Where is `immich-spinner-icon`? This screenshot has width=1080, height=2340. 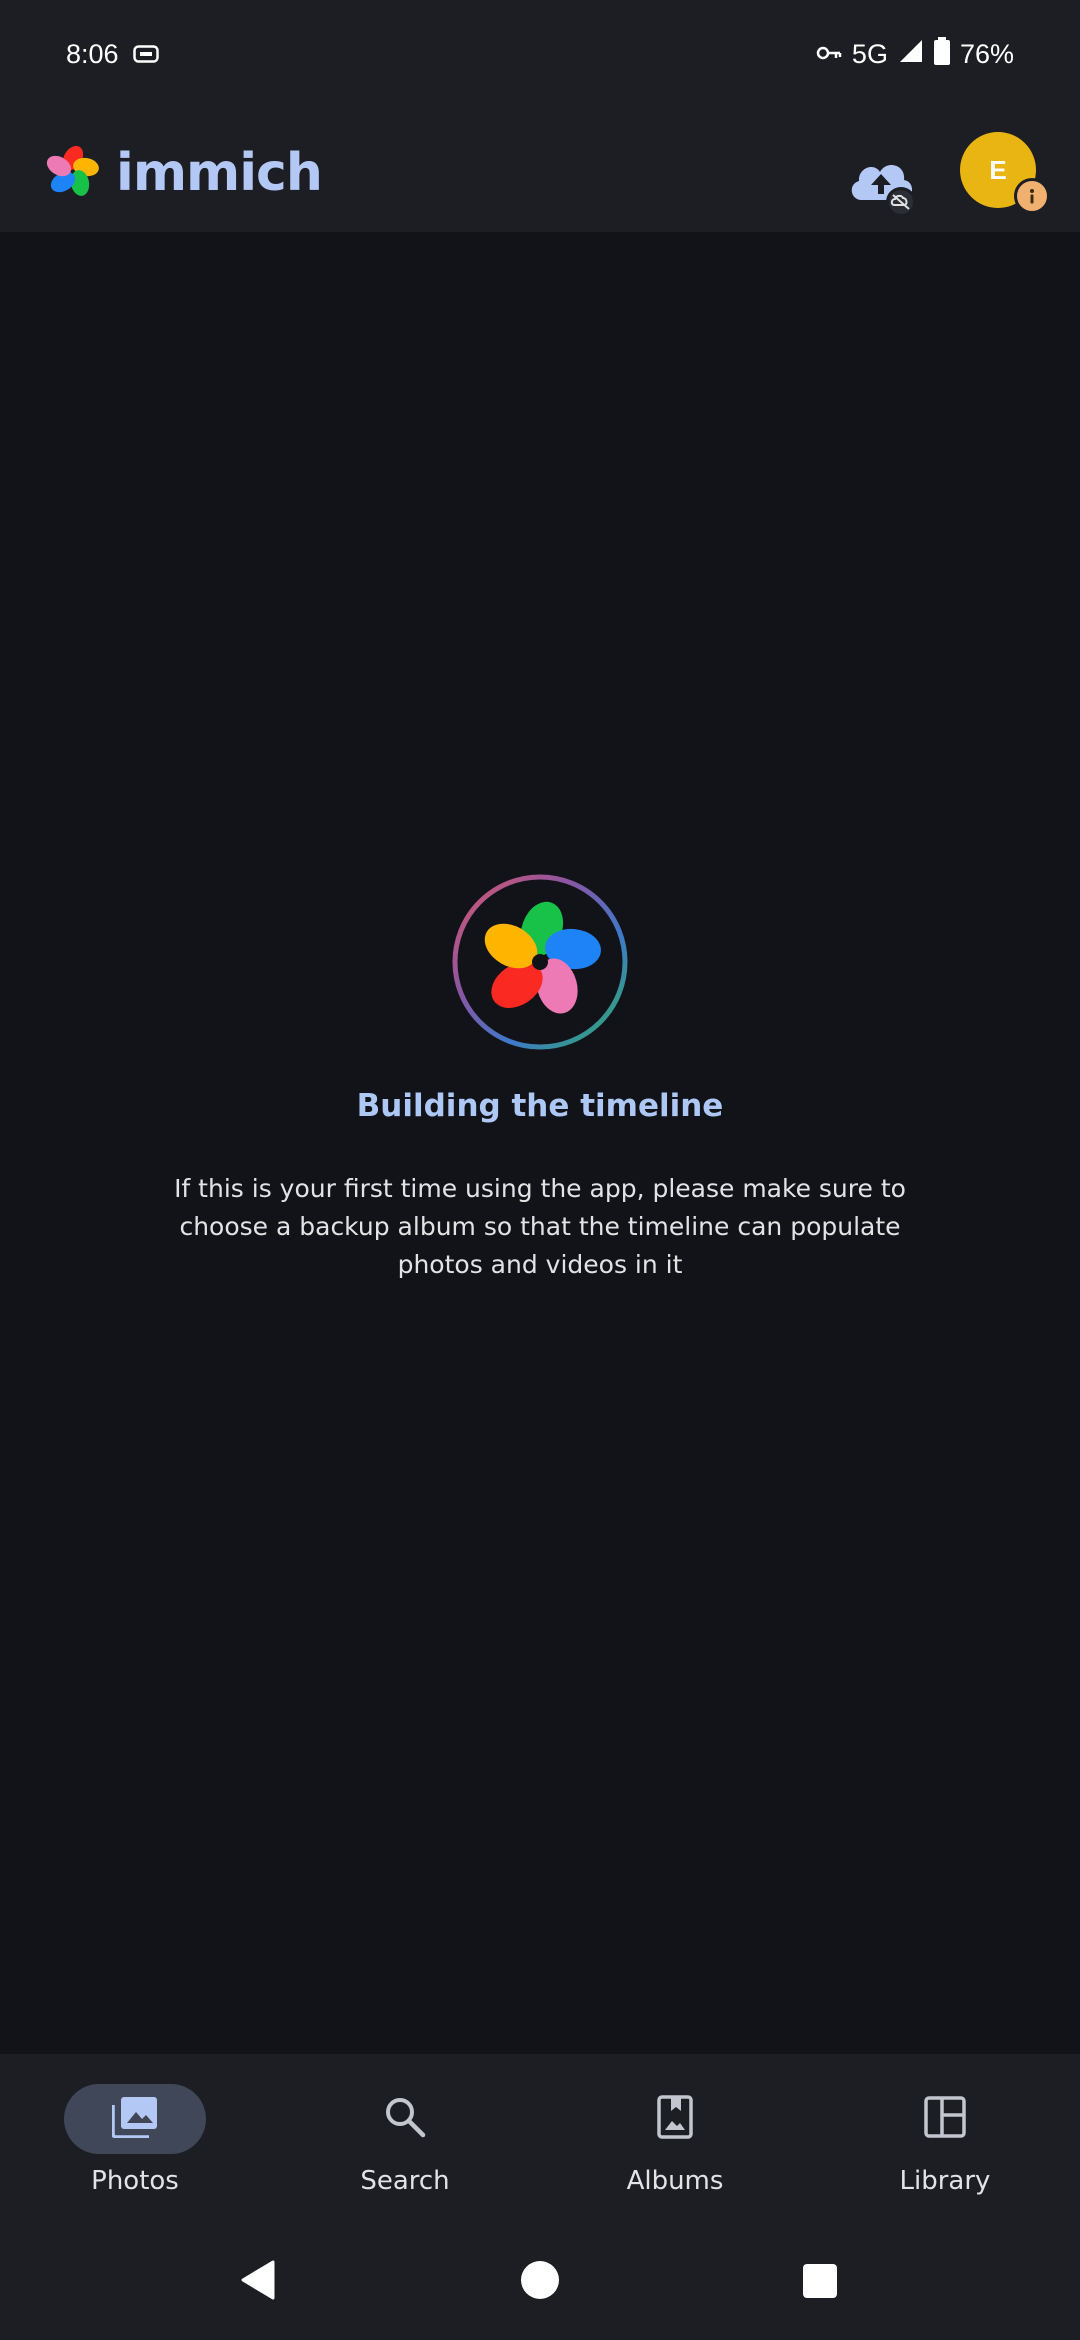
immich-spinner-icon is located at coordinates (540, 962).